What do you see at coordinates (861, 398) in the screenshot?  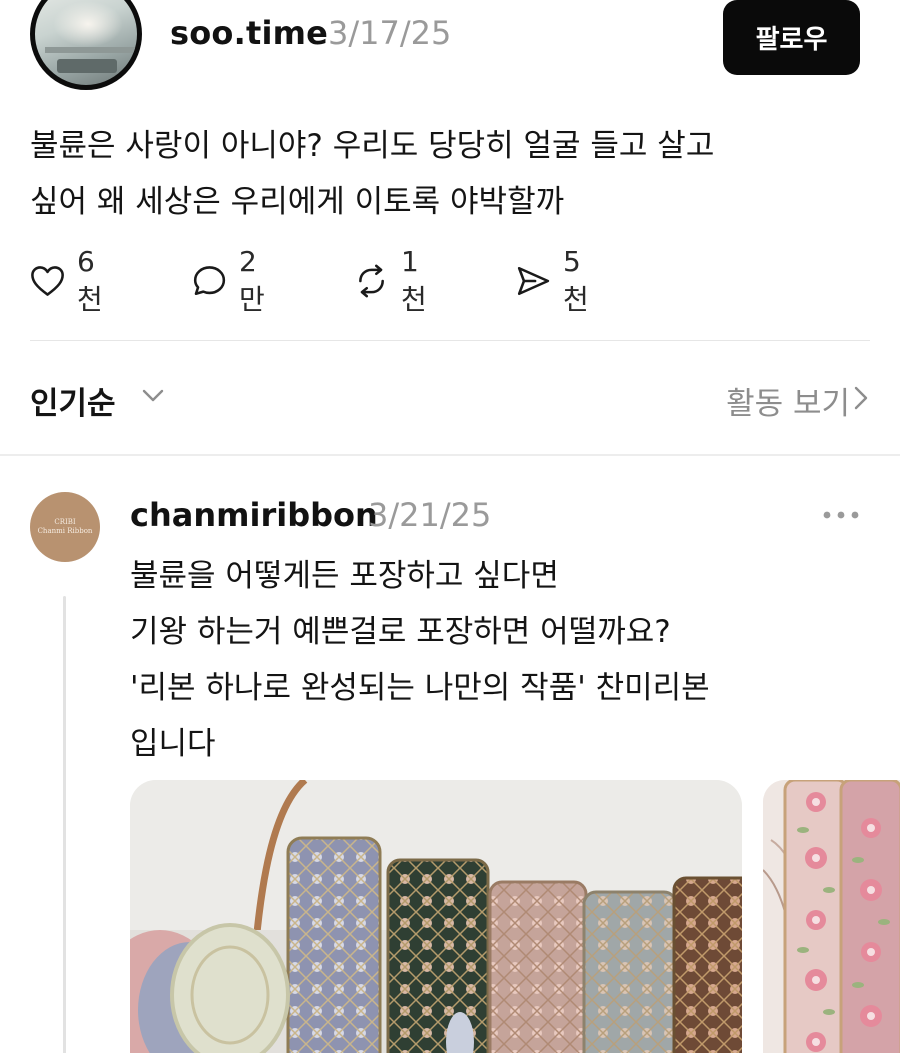 I see `chevron-right-icon` at bounding box center [861, 398].